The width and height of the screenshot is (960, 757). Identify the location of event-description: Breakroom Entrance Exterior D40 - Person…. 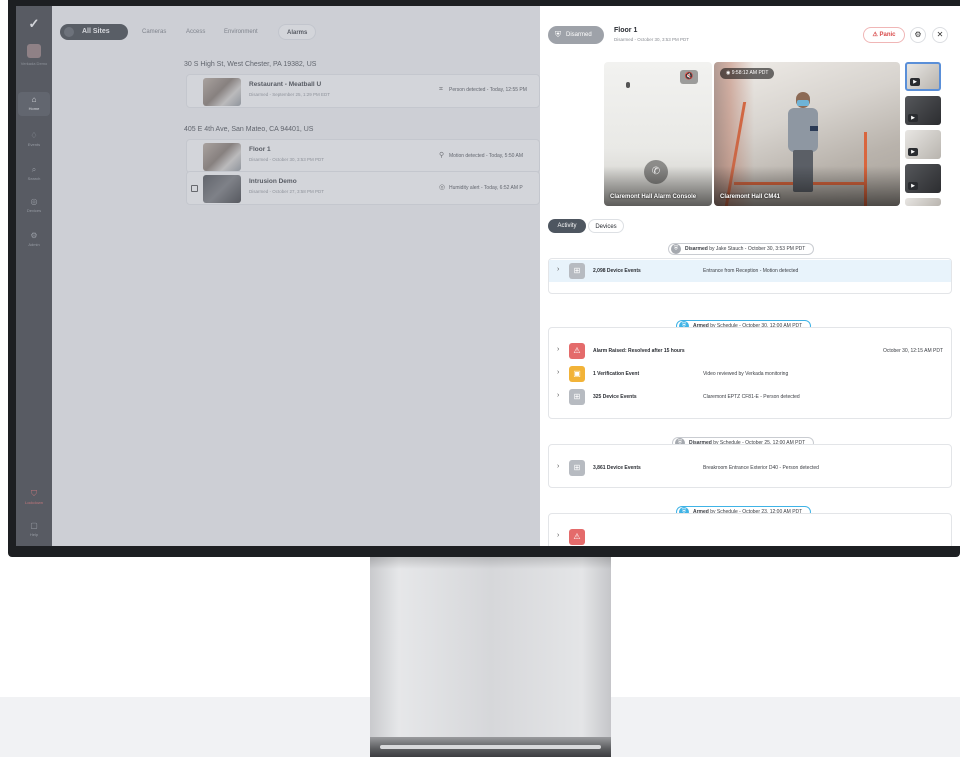
(761, 468).